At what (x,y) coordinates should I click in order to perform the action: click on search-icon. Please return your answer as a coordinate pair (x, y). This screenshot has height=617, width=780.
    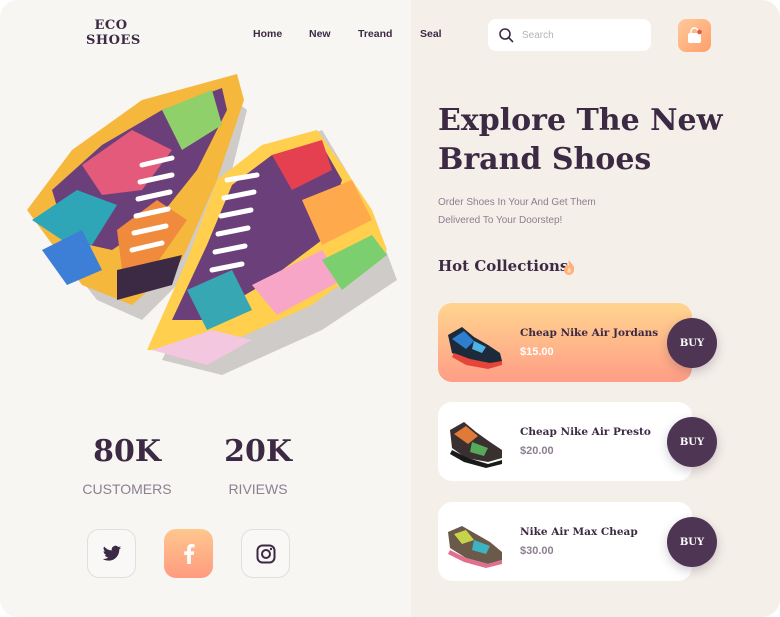
    Looking at the image, I should click on (506, 35).